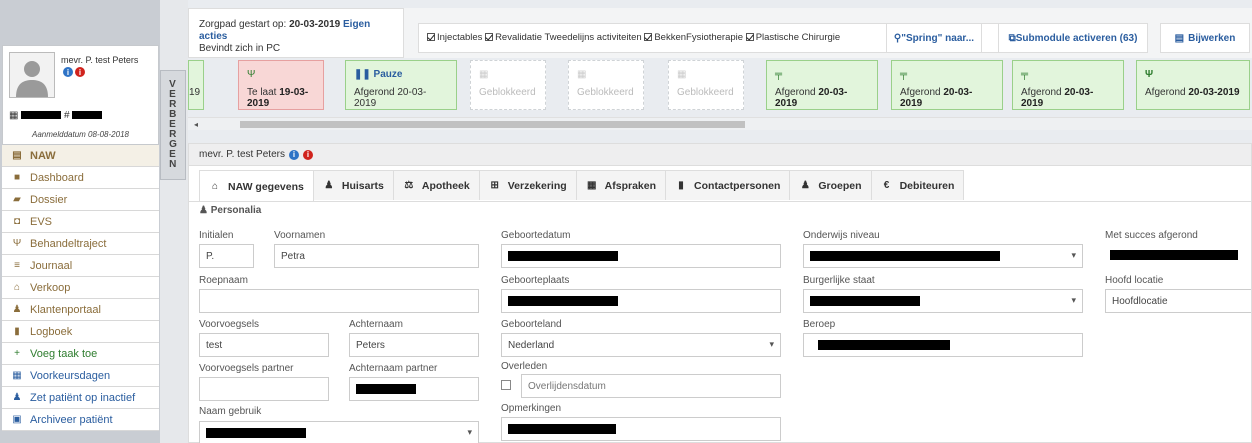 The image size is (1252, 443). I want to click on sidebar-item-label: NAW, so click(43, 155).